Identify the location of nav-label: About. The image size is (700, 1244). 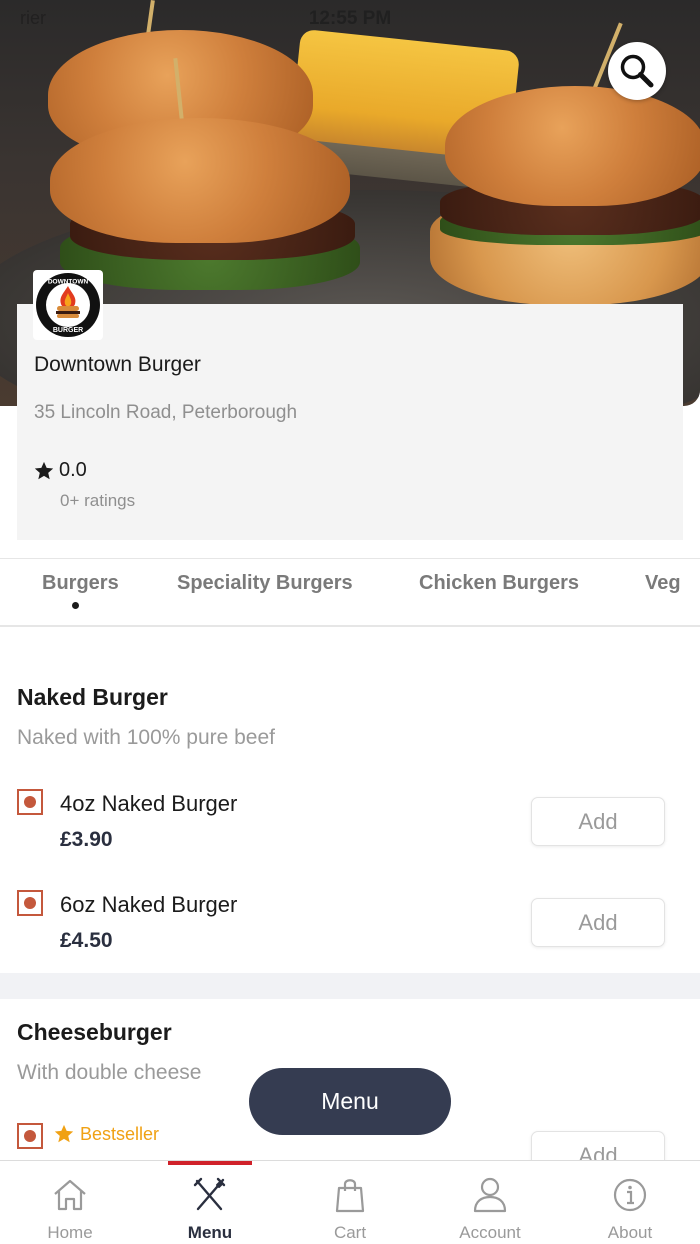
(630, 1232).